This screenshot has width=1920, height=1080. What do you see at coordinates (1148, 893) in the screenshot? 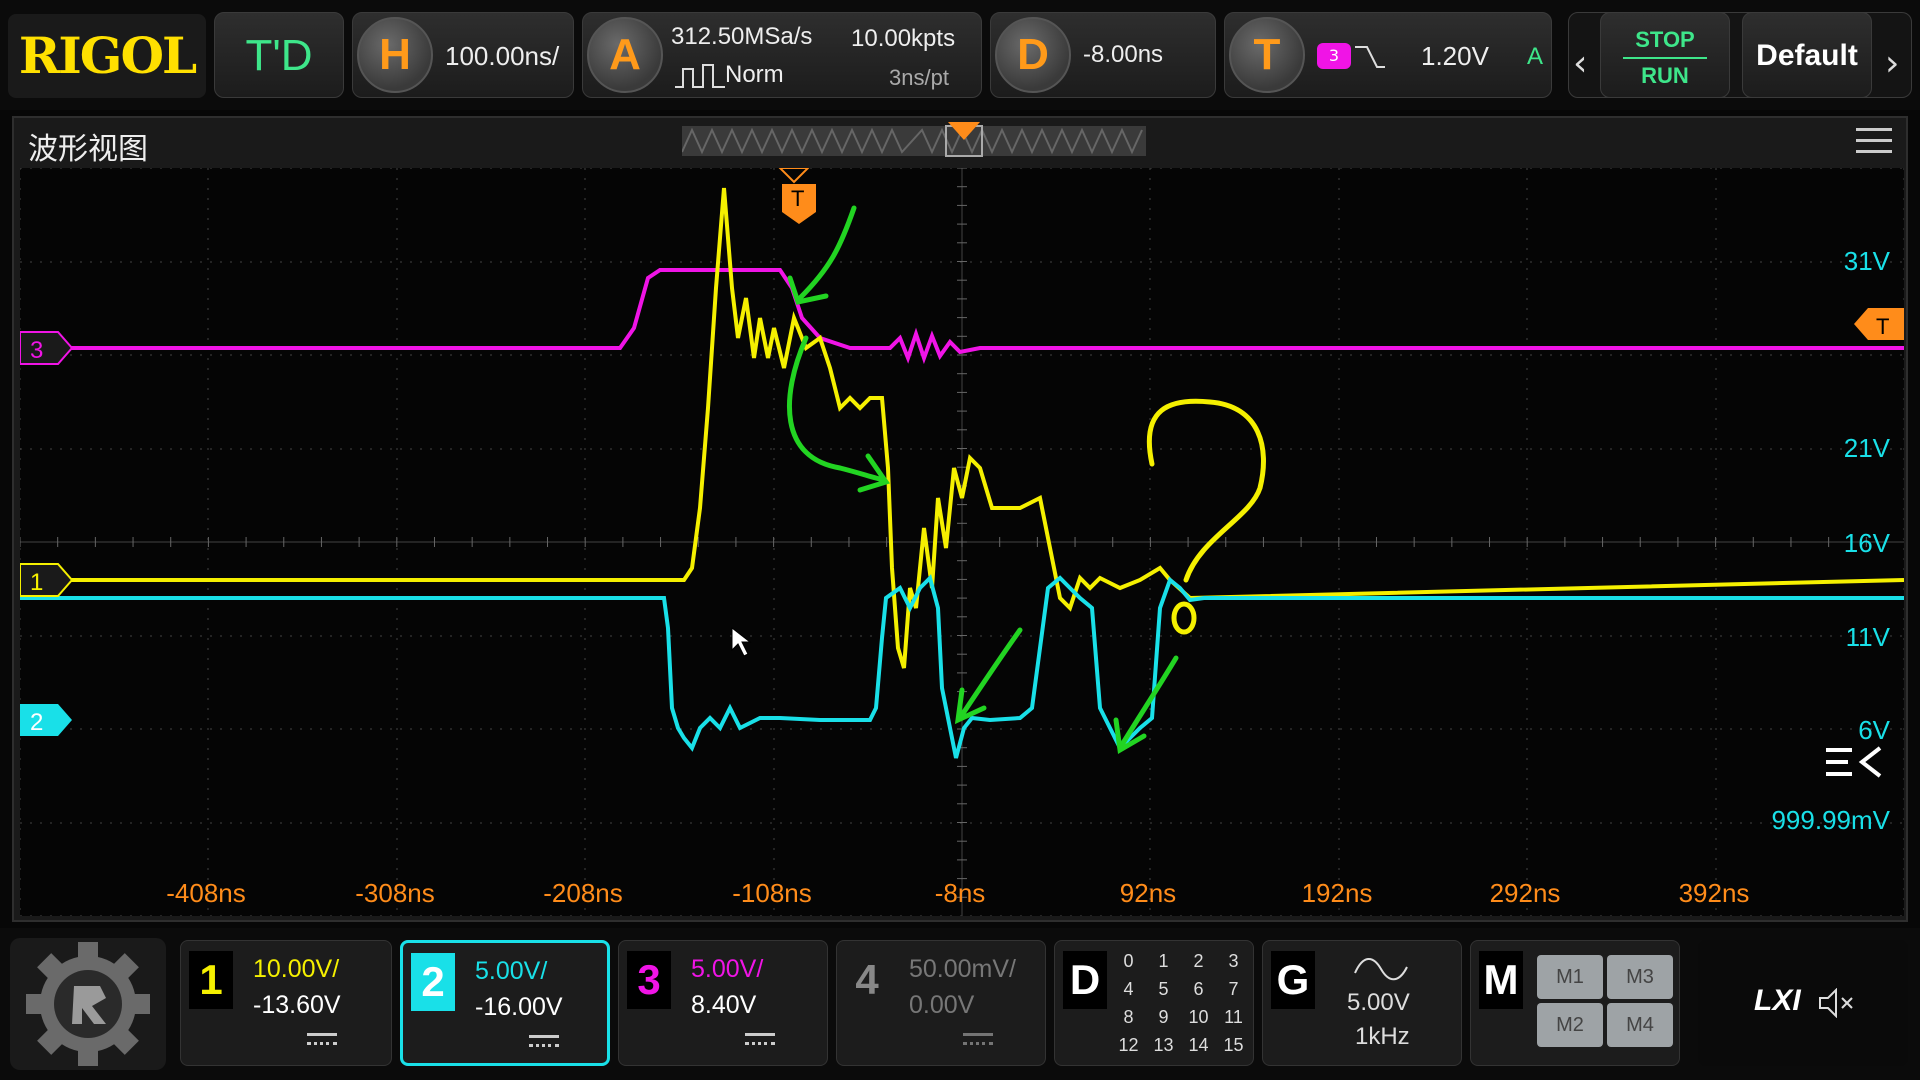
I see `time-axis-label: 92ns` at bounding box center [1148, 893].